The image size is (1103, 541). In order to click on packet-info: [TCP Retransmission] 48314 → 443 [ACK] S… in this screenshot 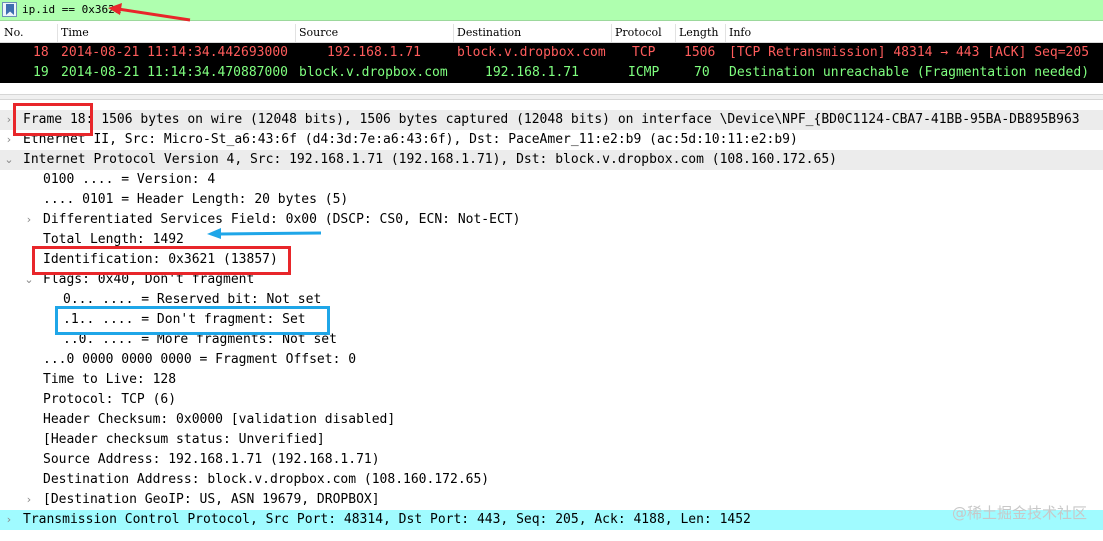, I will do `click(909, 52)`.